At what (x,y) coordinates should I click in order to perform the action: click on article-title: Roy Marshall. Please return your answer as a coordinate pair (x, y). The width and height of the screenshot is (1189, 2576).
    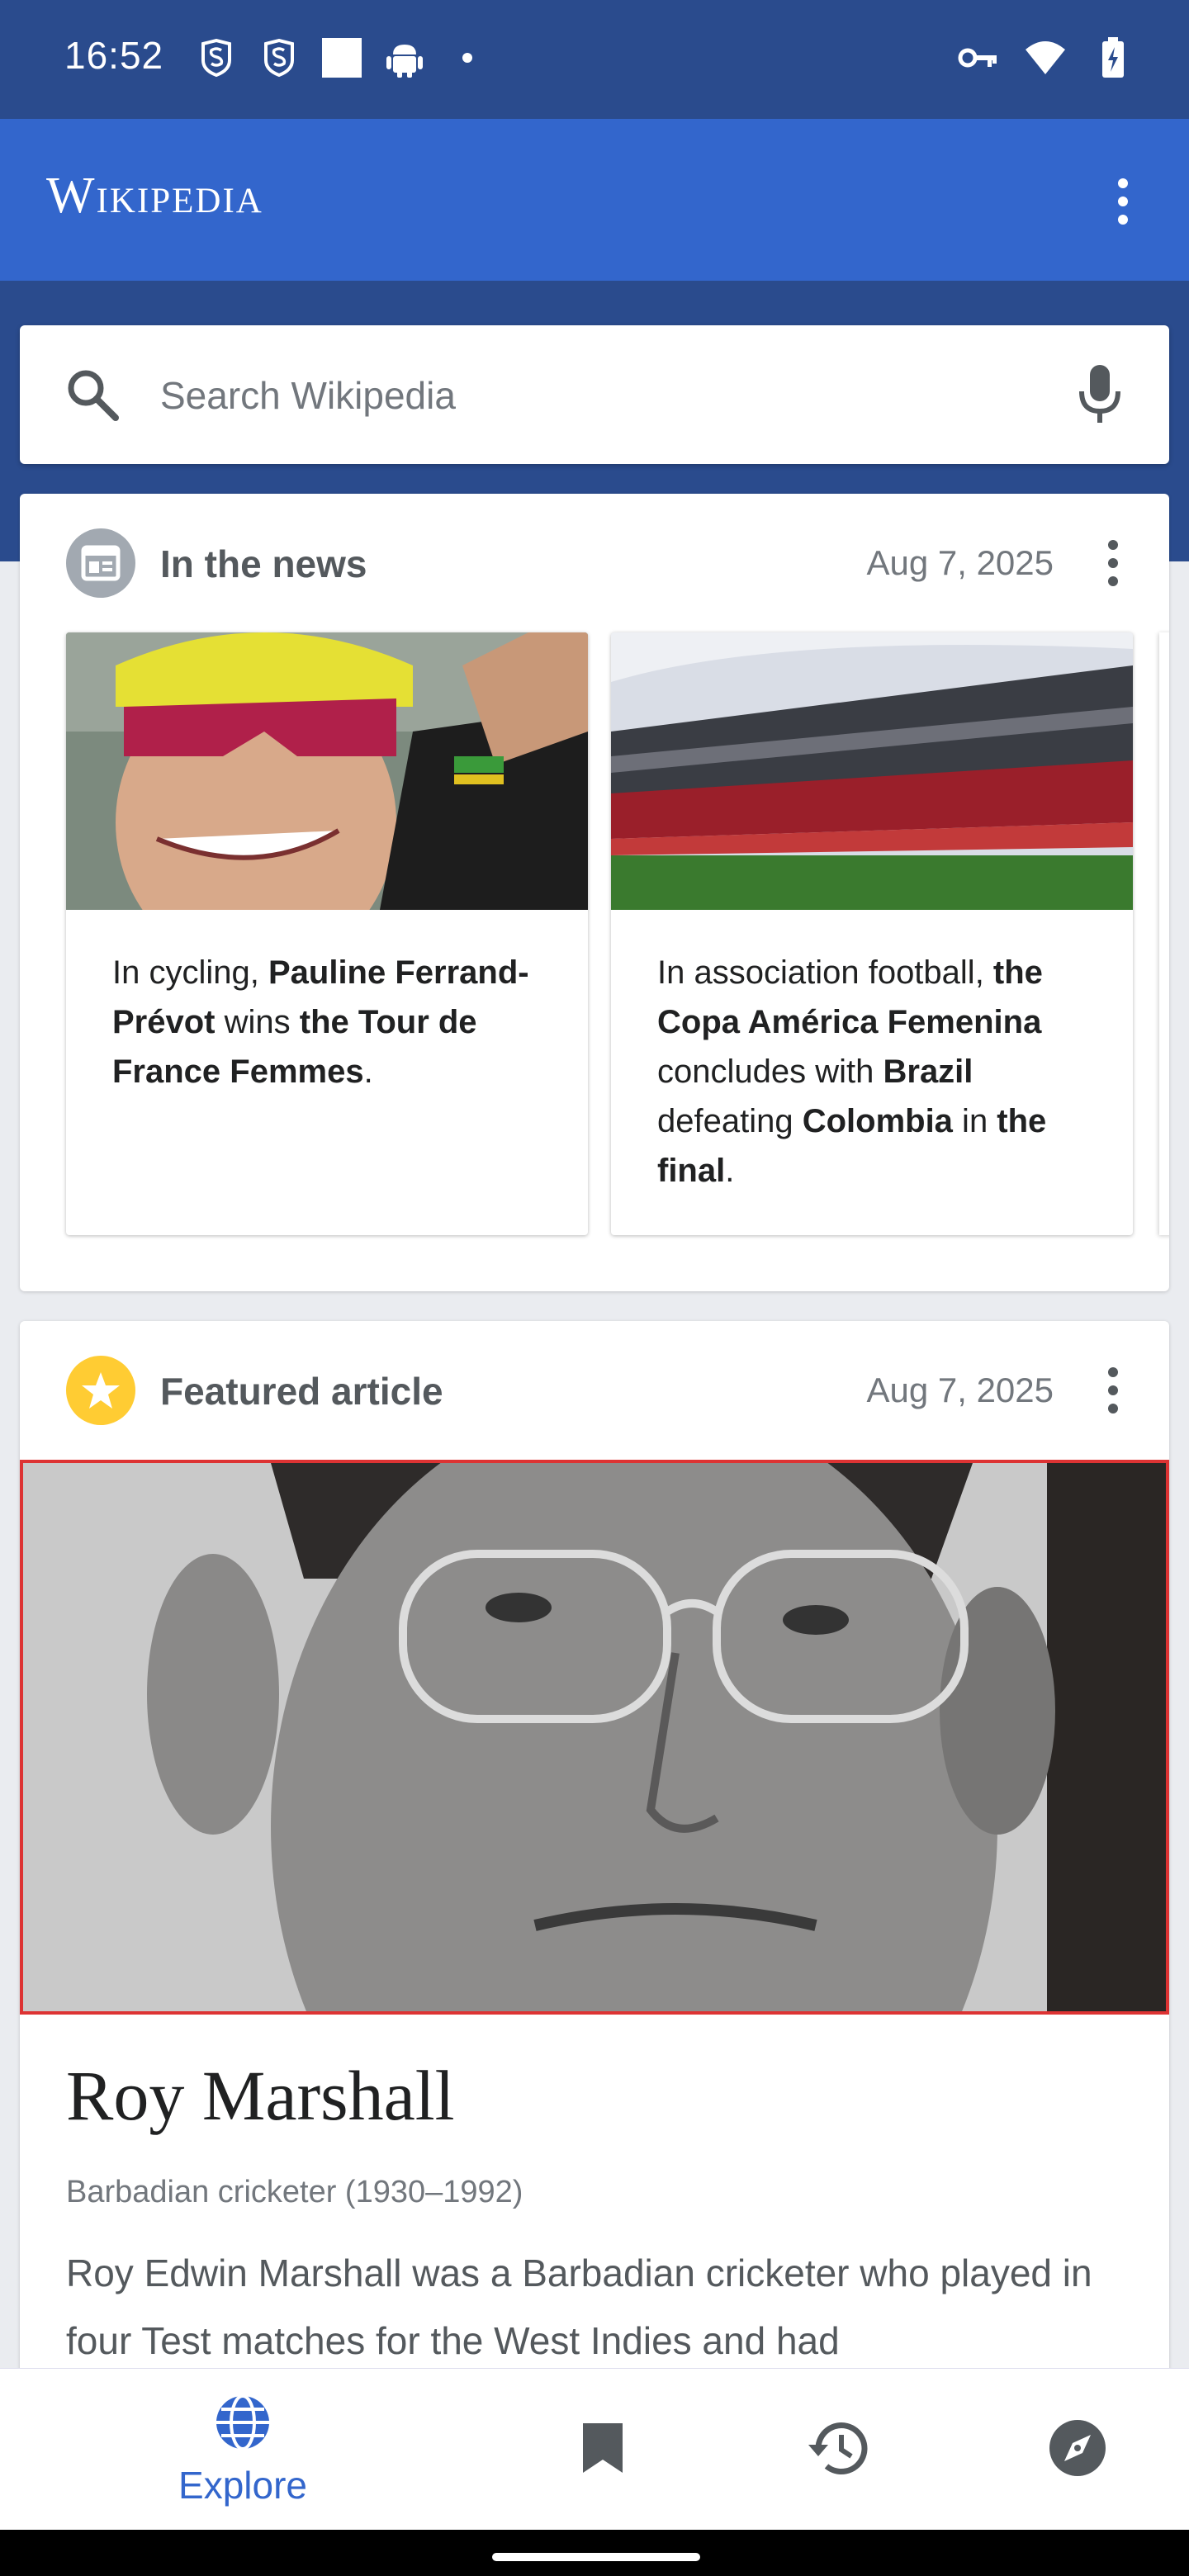
    Looking at the image, I should click on (260, 2095).